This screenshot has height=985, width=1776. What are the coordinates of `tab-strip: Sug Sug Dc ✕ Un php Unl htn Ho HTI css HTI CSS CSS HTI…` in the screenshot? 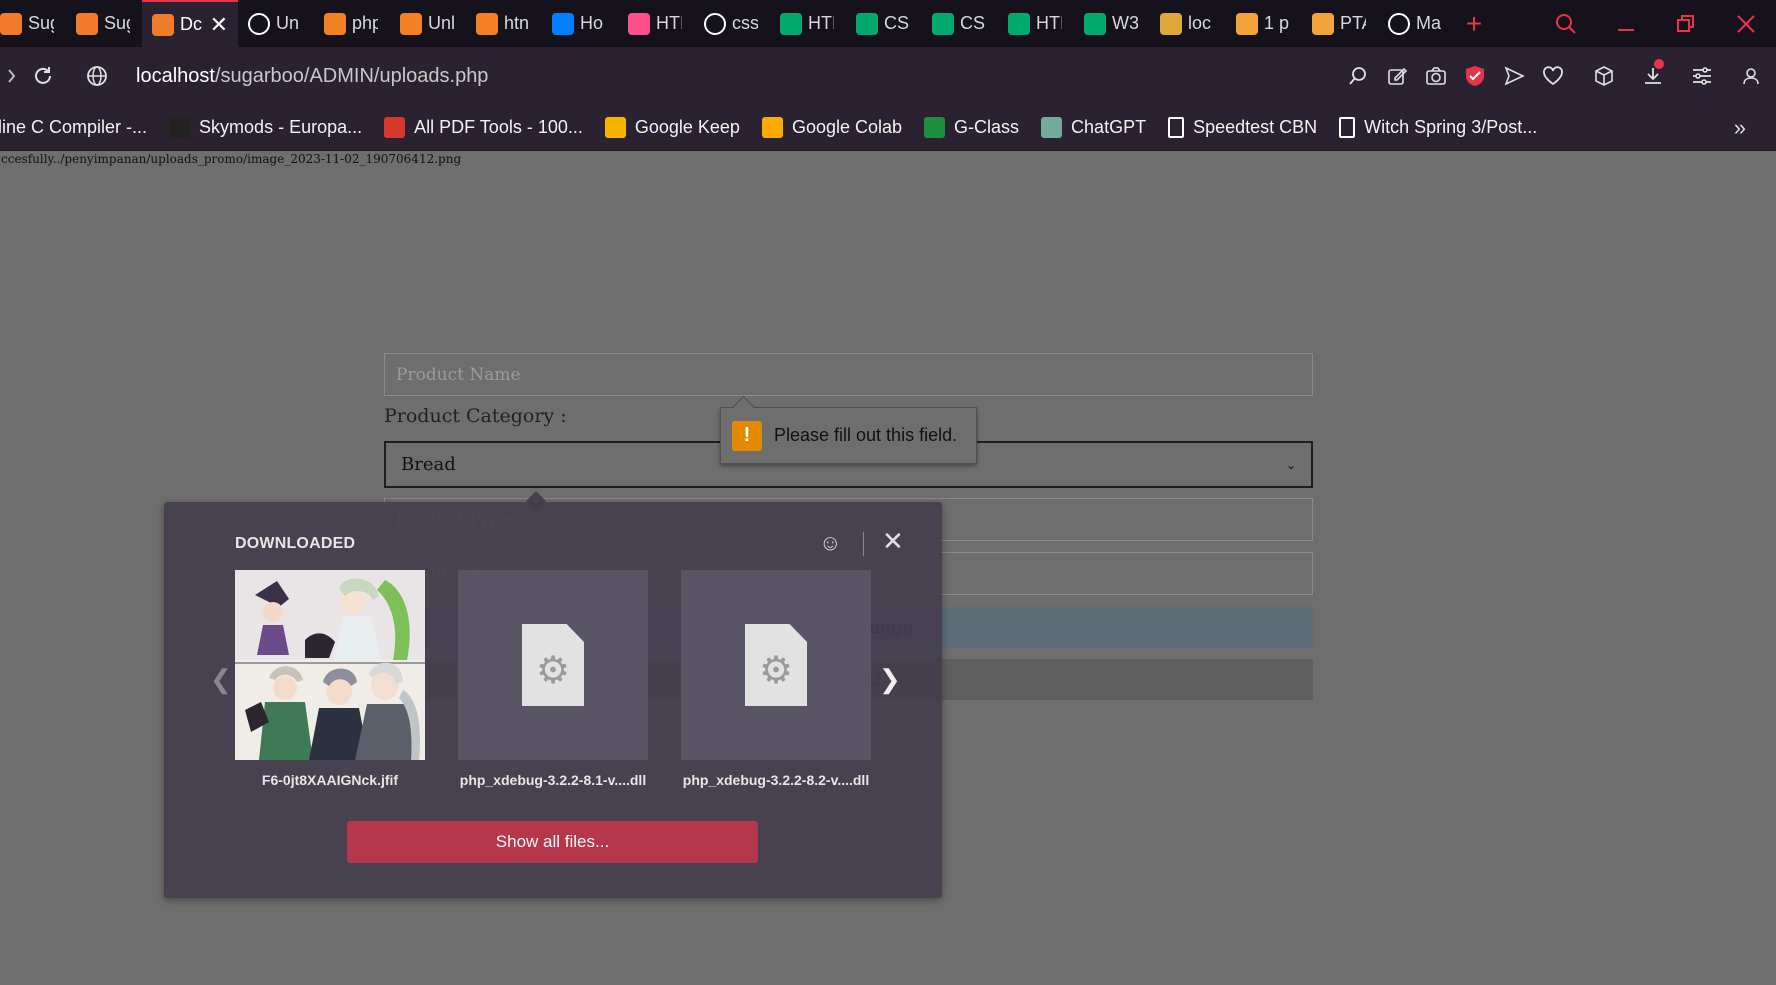 It's located at (727, 23).